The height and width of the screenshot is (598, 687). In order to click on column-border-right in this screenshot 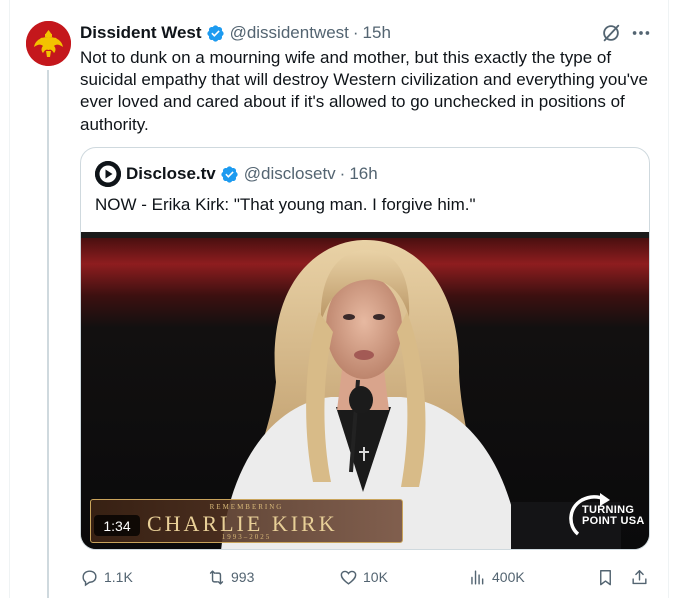, I will do `click(668, 299)`.